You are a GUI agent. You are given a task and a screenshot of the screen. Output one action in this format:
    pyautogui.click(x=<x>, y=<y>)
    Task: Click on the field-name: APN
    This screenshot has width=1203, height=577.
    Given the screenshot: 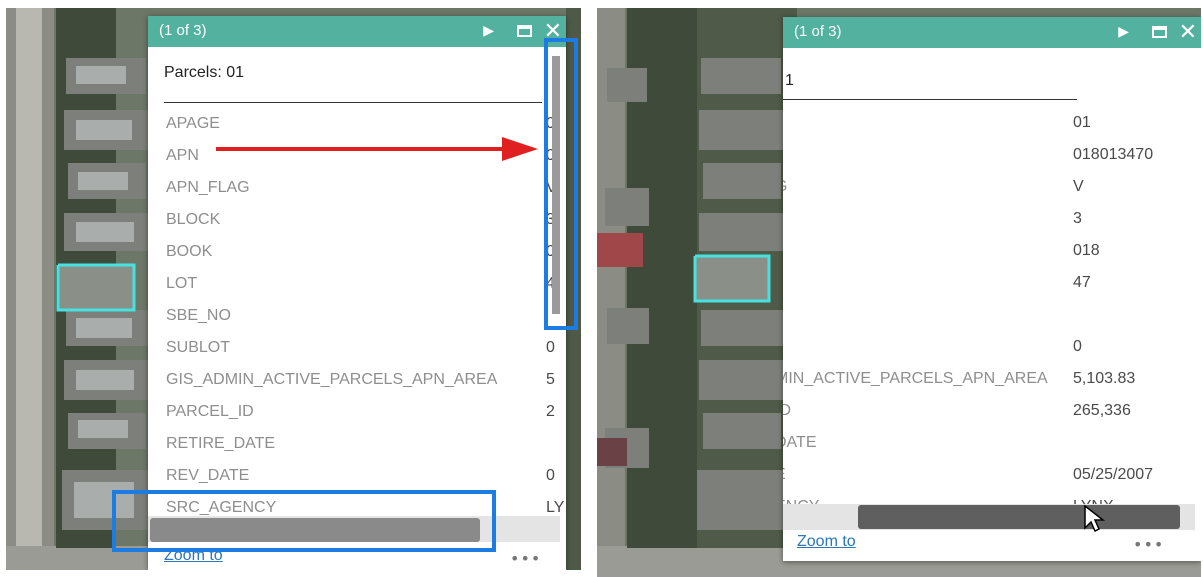 What is the action you would take?
    pyautogui.click(x=182, y=155)
    